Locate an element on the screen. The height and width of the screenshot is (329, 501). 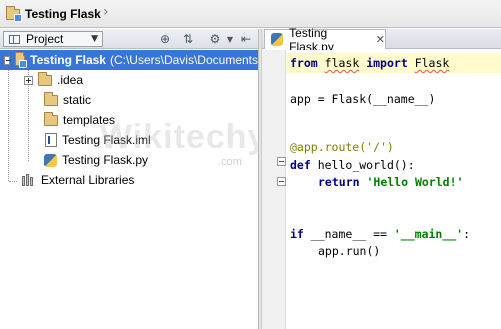
tree-item-label: Testing Flask is located at coordinates (68, 60).